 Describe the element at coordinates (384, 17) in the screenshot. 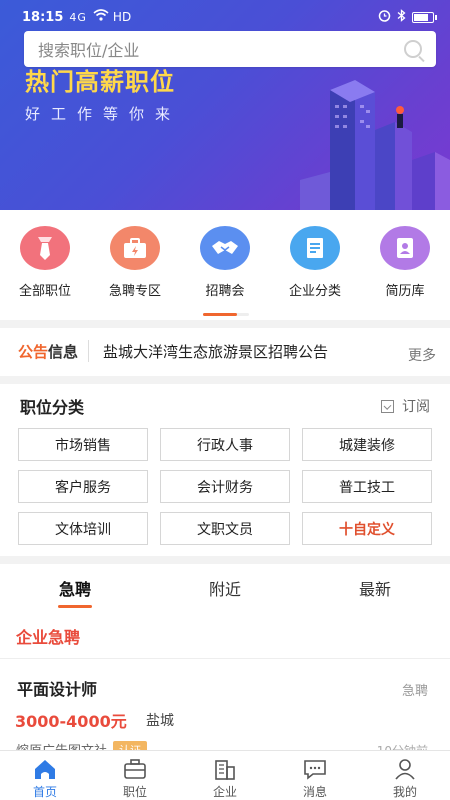

I see `alarm-icon` at that location.